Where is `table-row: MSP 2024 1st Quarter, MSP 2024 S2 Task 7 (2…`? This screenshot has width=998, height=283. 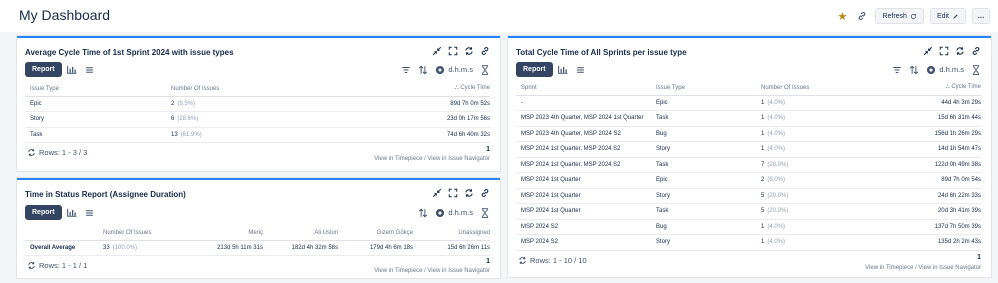
table-row: MSP 2024 1st Quarter, MSP 2024 S2 Task 7 (2… is located at coordinates (748, 165).